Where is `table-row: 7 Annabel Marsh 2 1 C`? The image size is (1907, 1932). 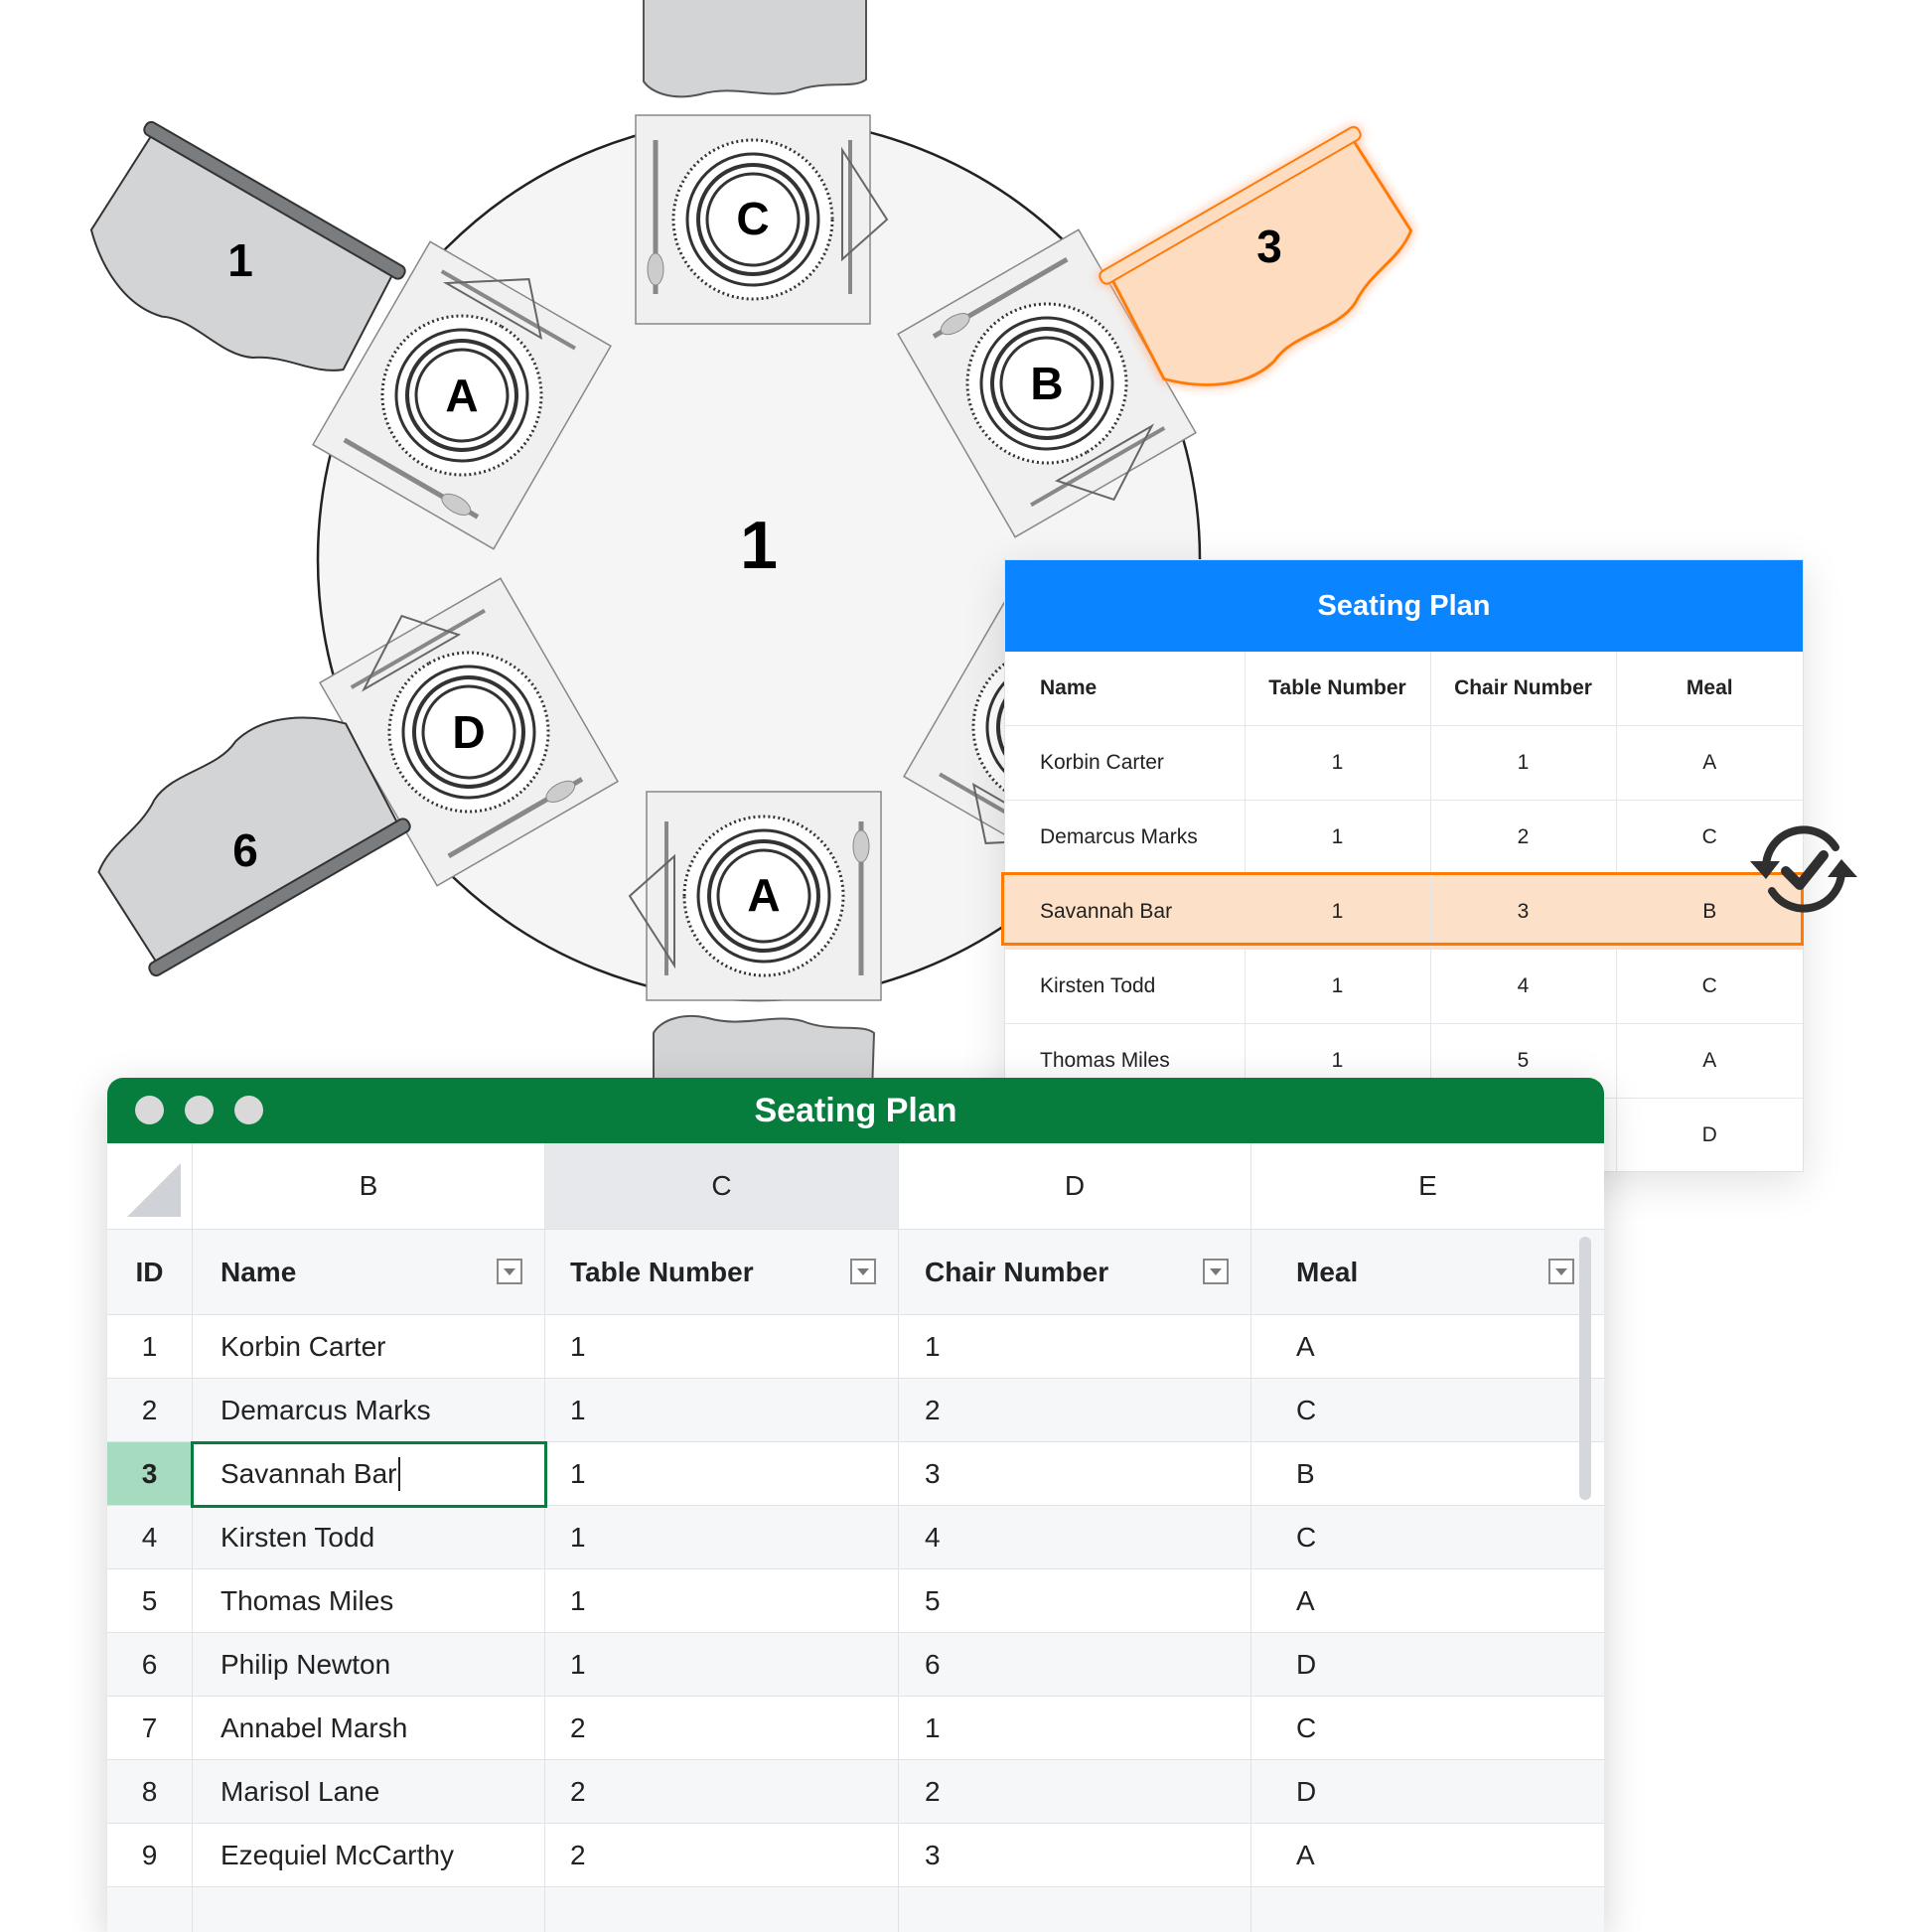
table-row: 7 Annabel Marsh 2 1 C is located at coordinates (855, 1728).